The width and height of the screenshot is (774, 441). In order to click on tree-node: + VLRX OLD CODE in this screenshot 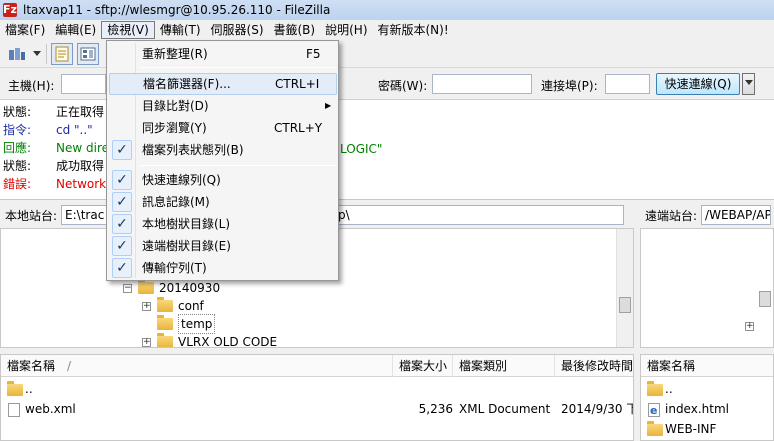, I will do `click(210, 340)`.